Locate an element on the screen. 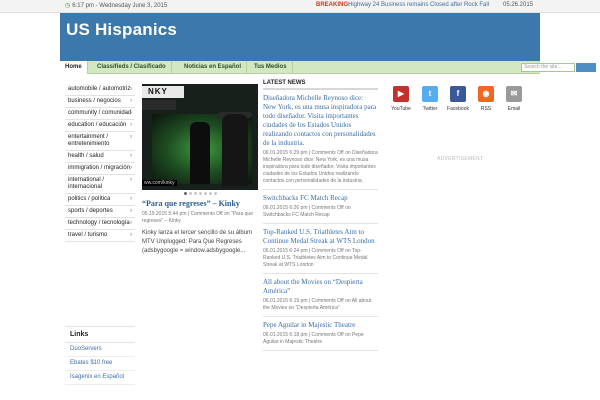 Image resolution: width=600 pixels, height=400 pixels. category-item: politics / política › is located at coordinates (100, 200).